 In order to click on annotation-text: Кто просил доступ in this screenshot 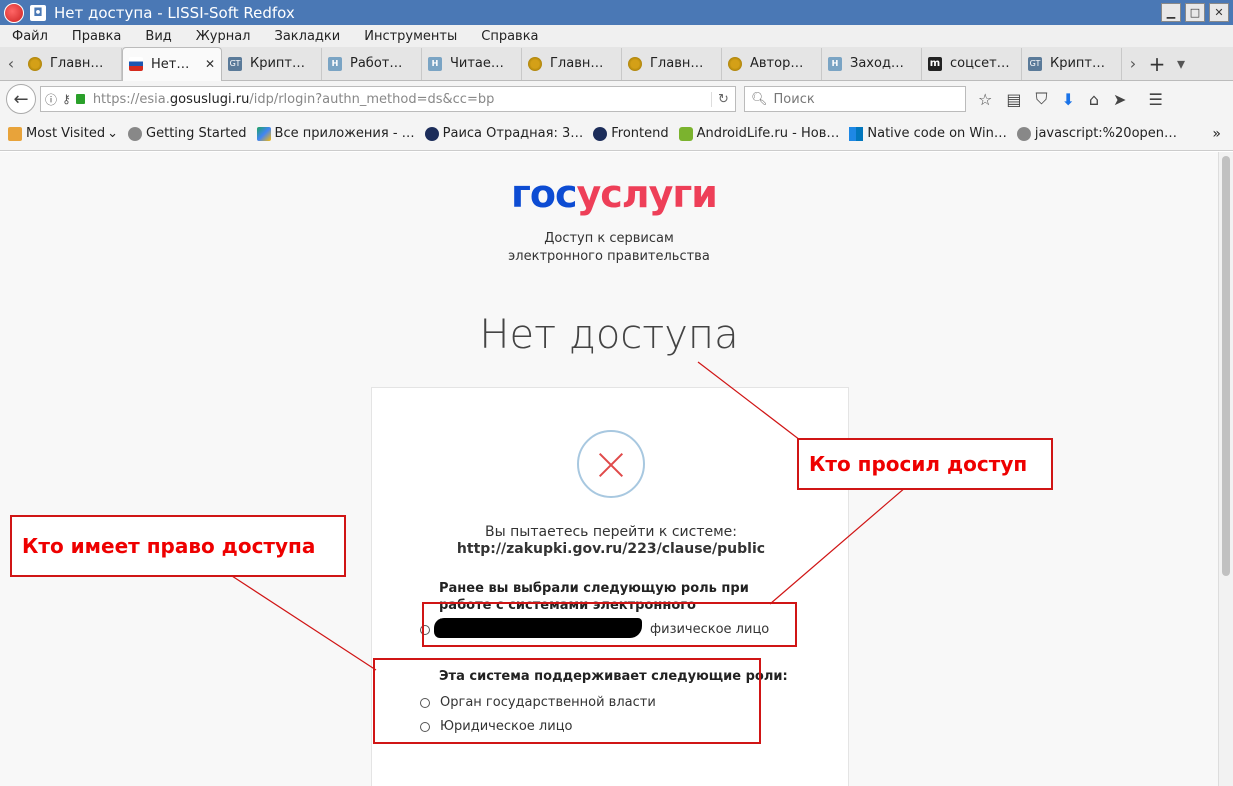, I will do `click(918, 464)`.